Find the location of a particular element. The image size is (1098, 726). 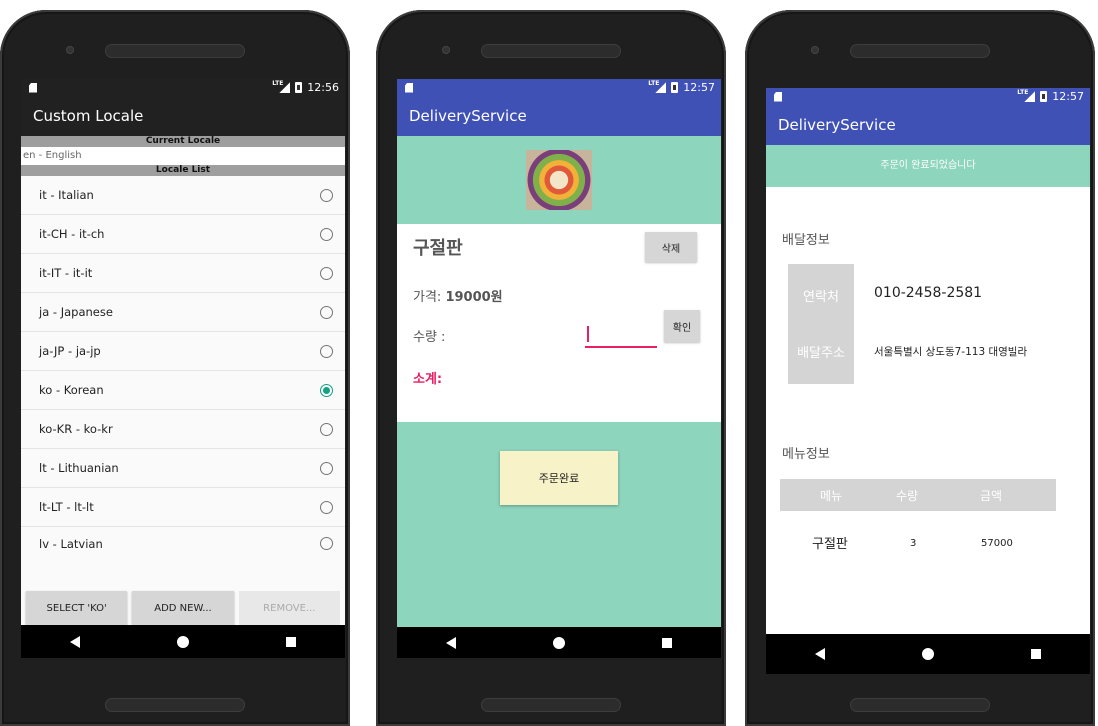

delivery-info-labels: 연락처 배달주소 is located at coordinates (821, 324).